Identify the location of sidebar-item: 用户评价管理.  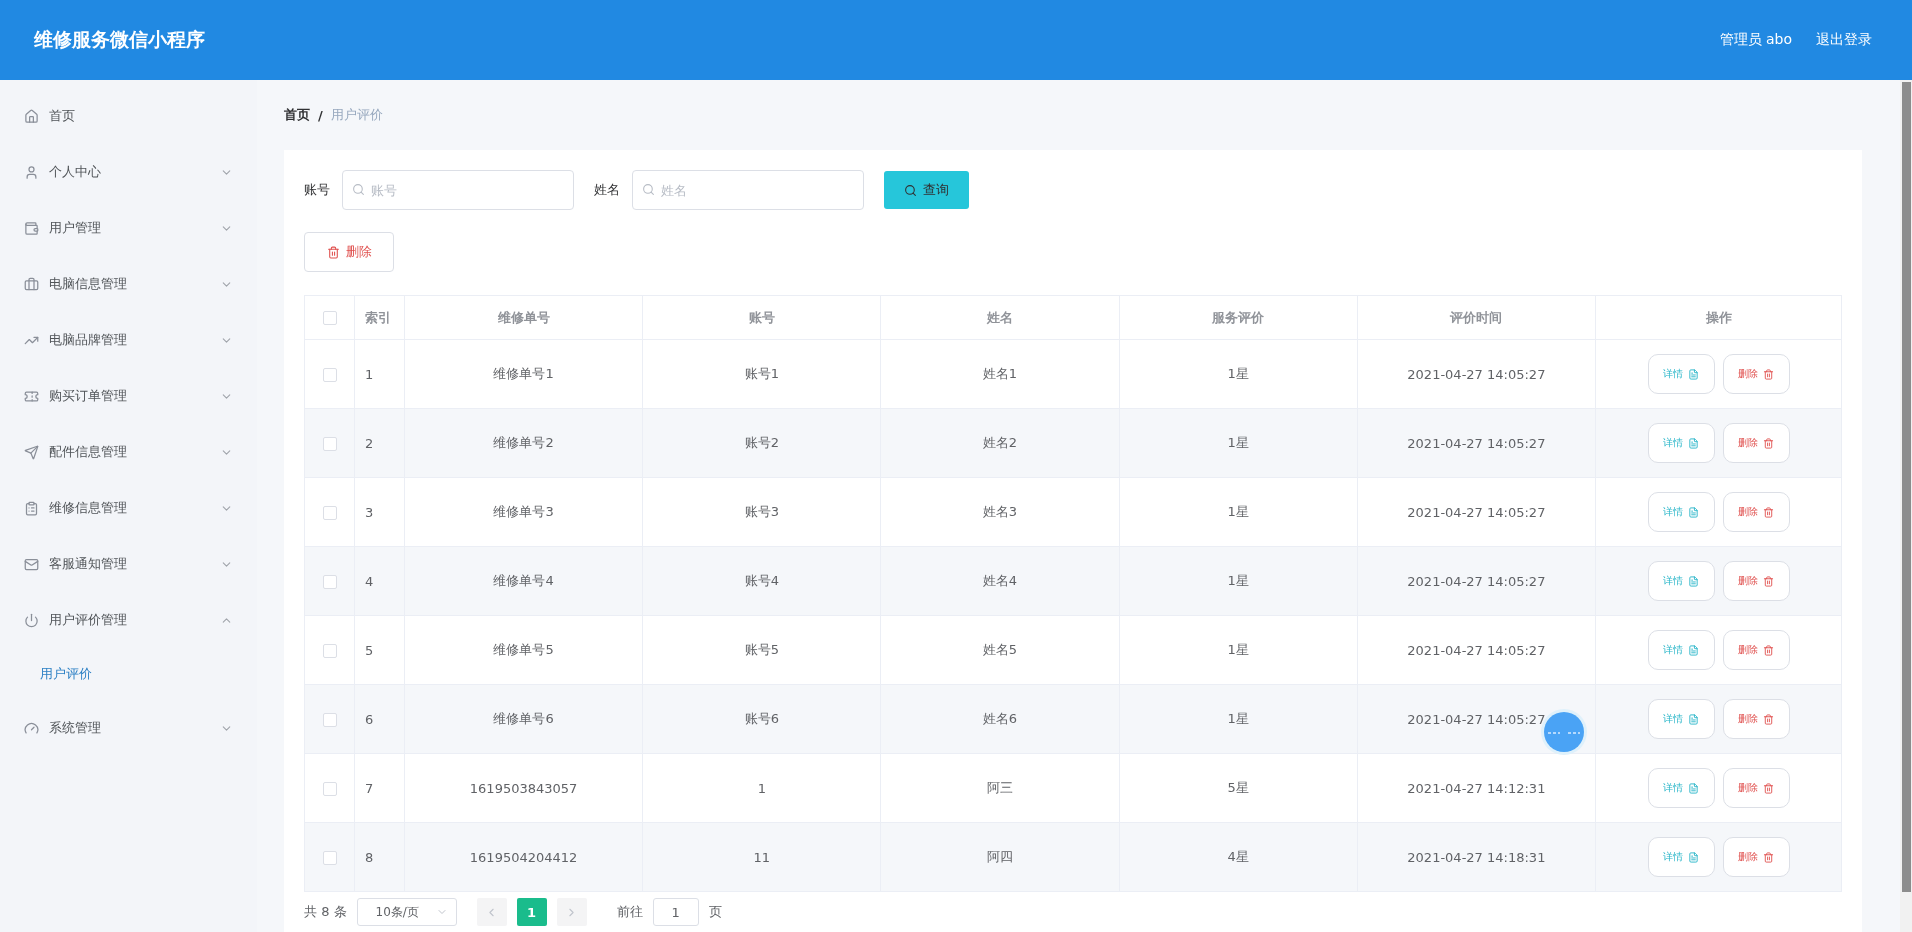
(128, 620).